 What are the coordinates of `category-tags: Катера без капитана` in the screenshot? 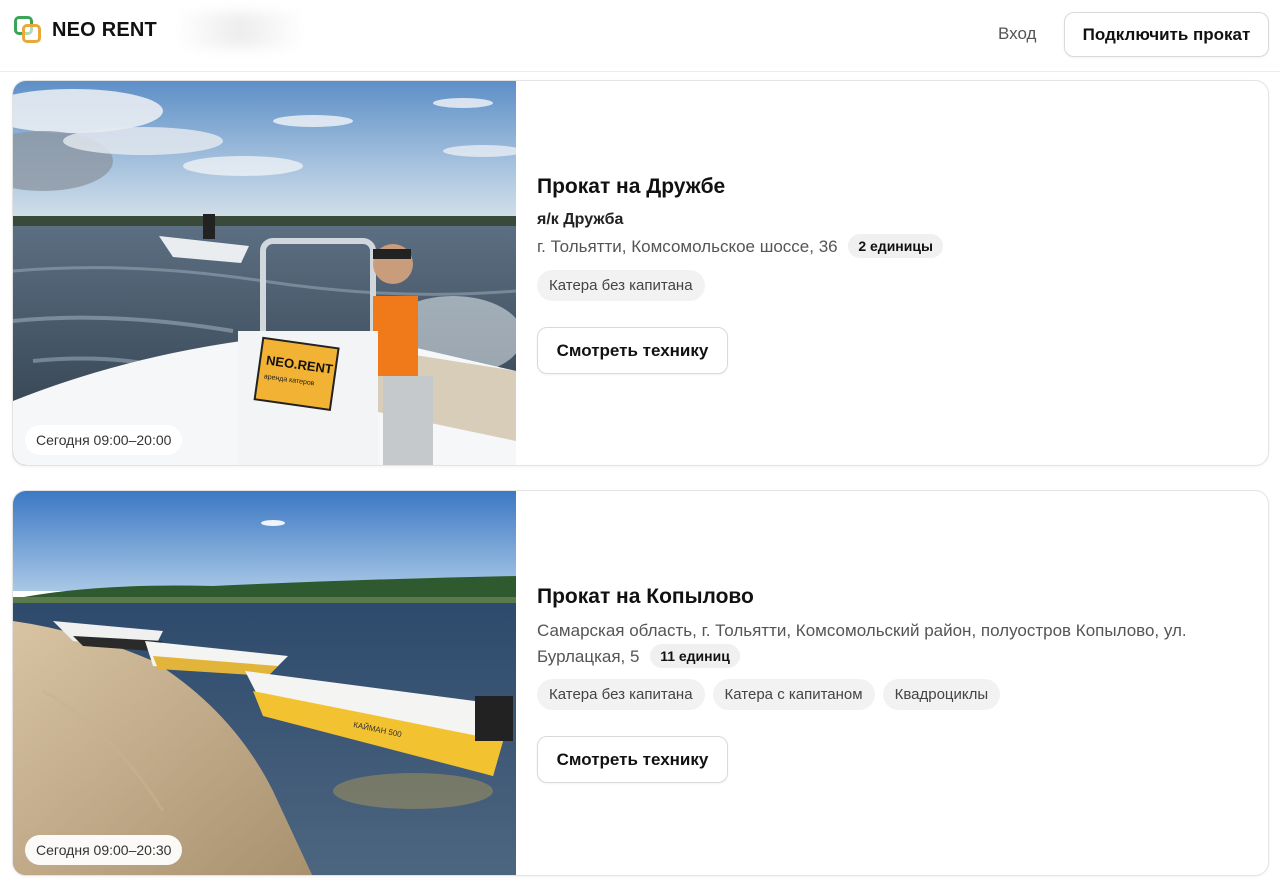 It's located at (621, 285).